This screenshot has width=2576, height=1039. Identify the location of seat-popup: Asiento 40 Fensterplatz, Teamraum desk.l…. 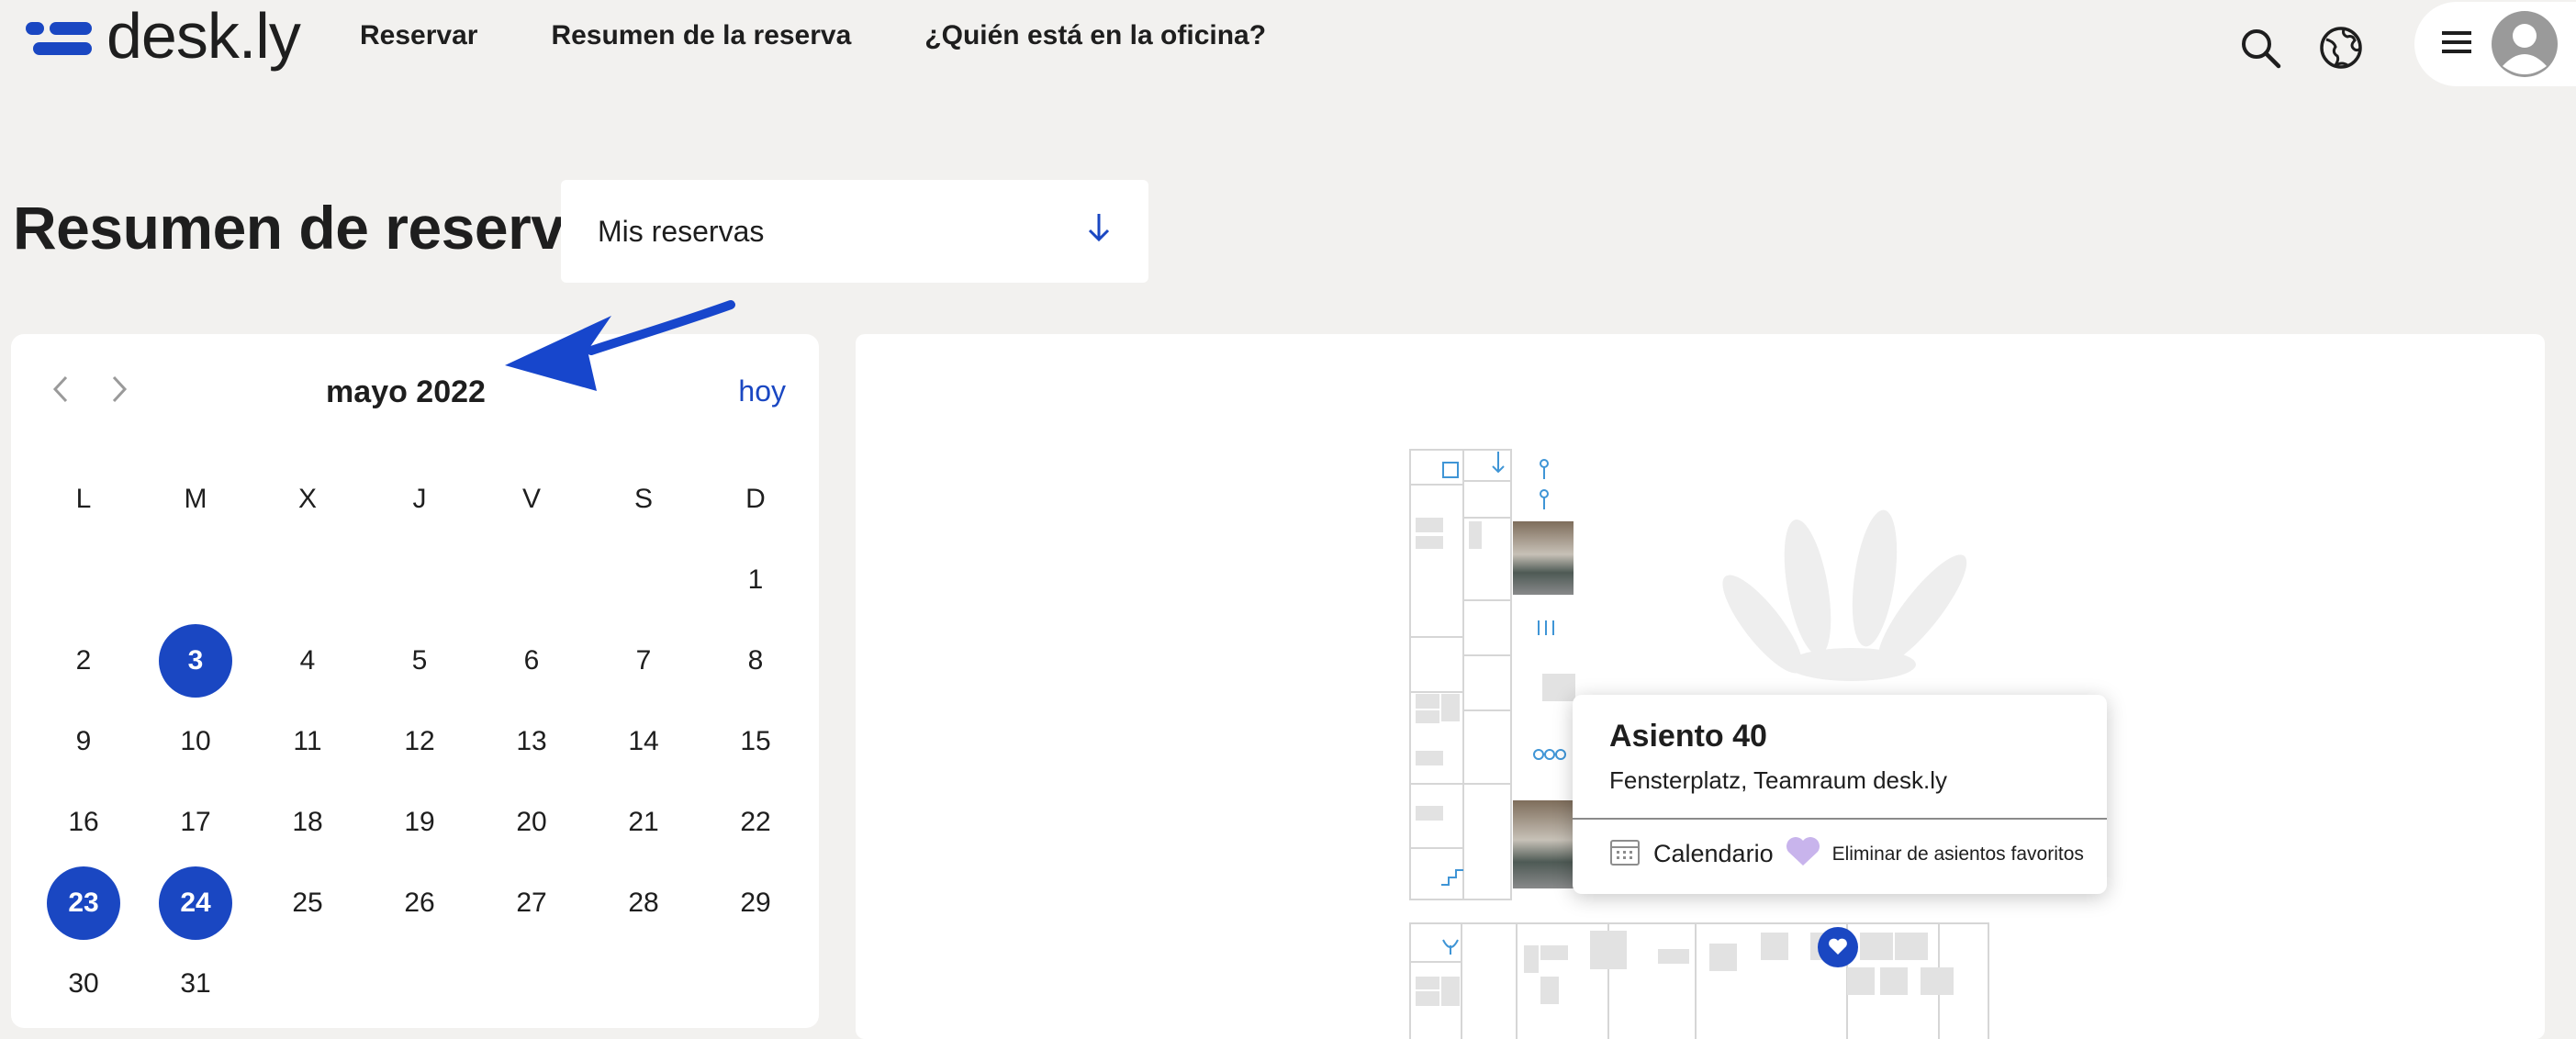
(1840, 794).